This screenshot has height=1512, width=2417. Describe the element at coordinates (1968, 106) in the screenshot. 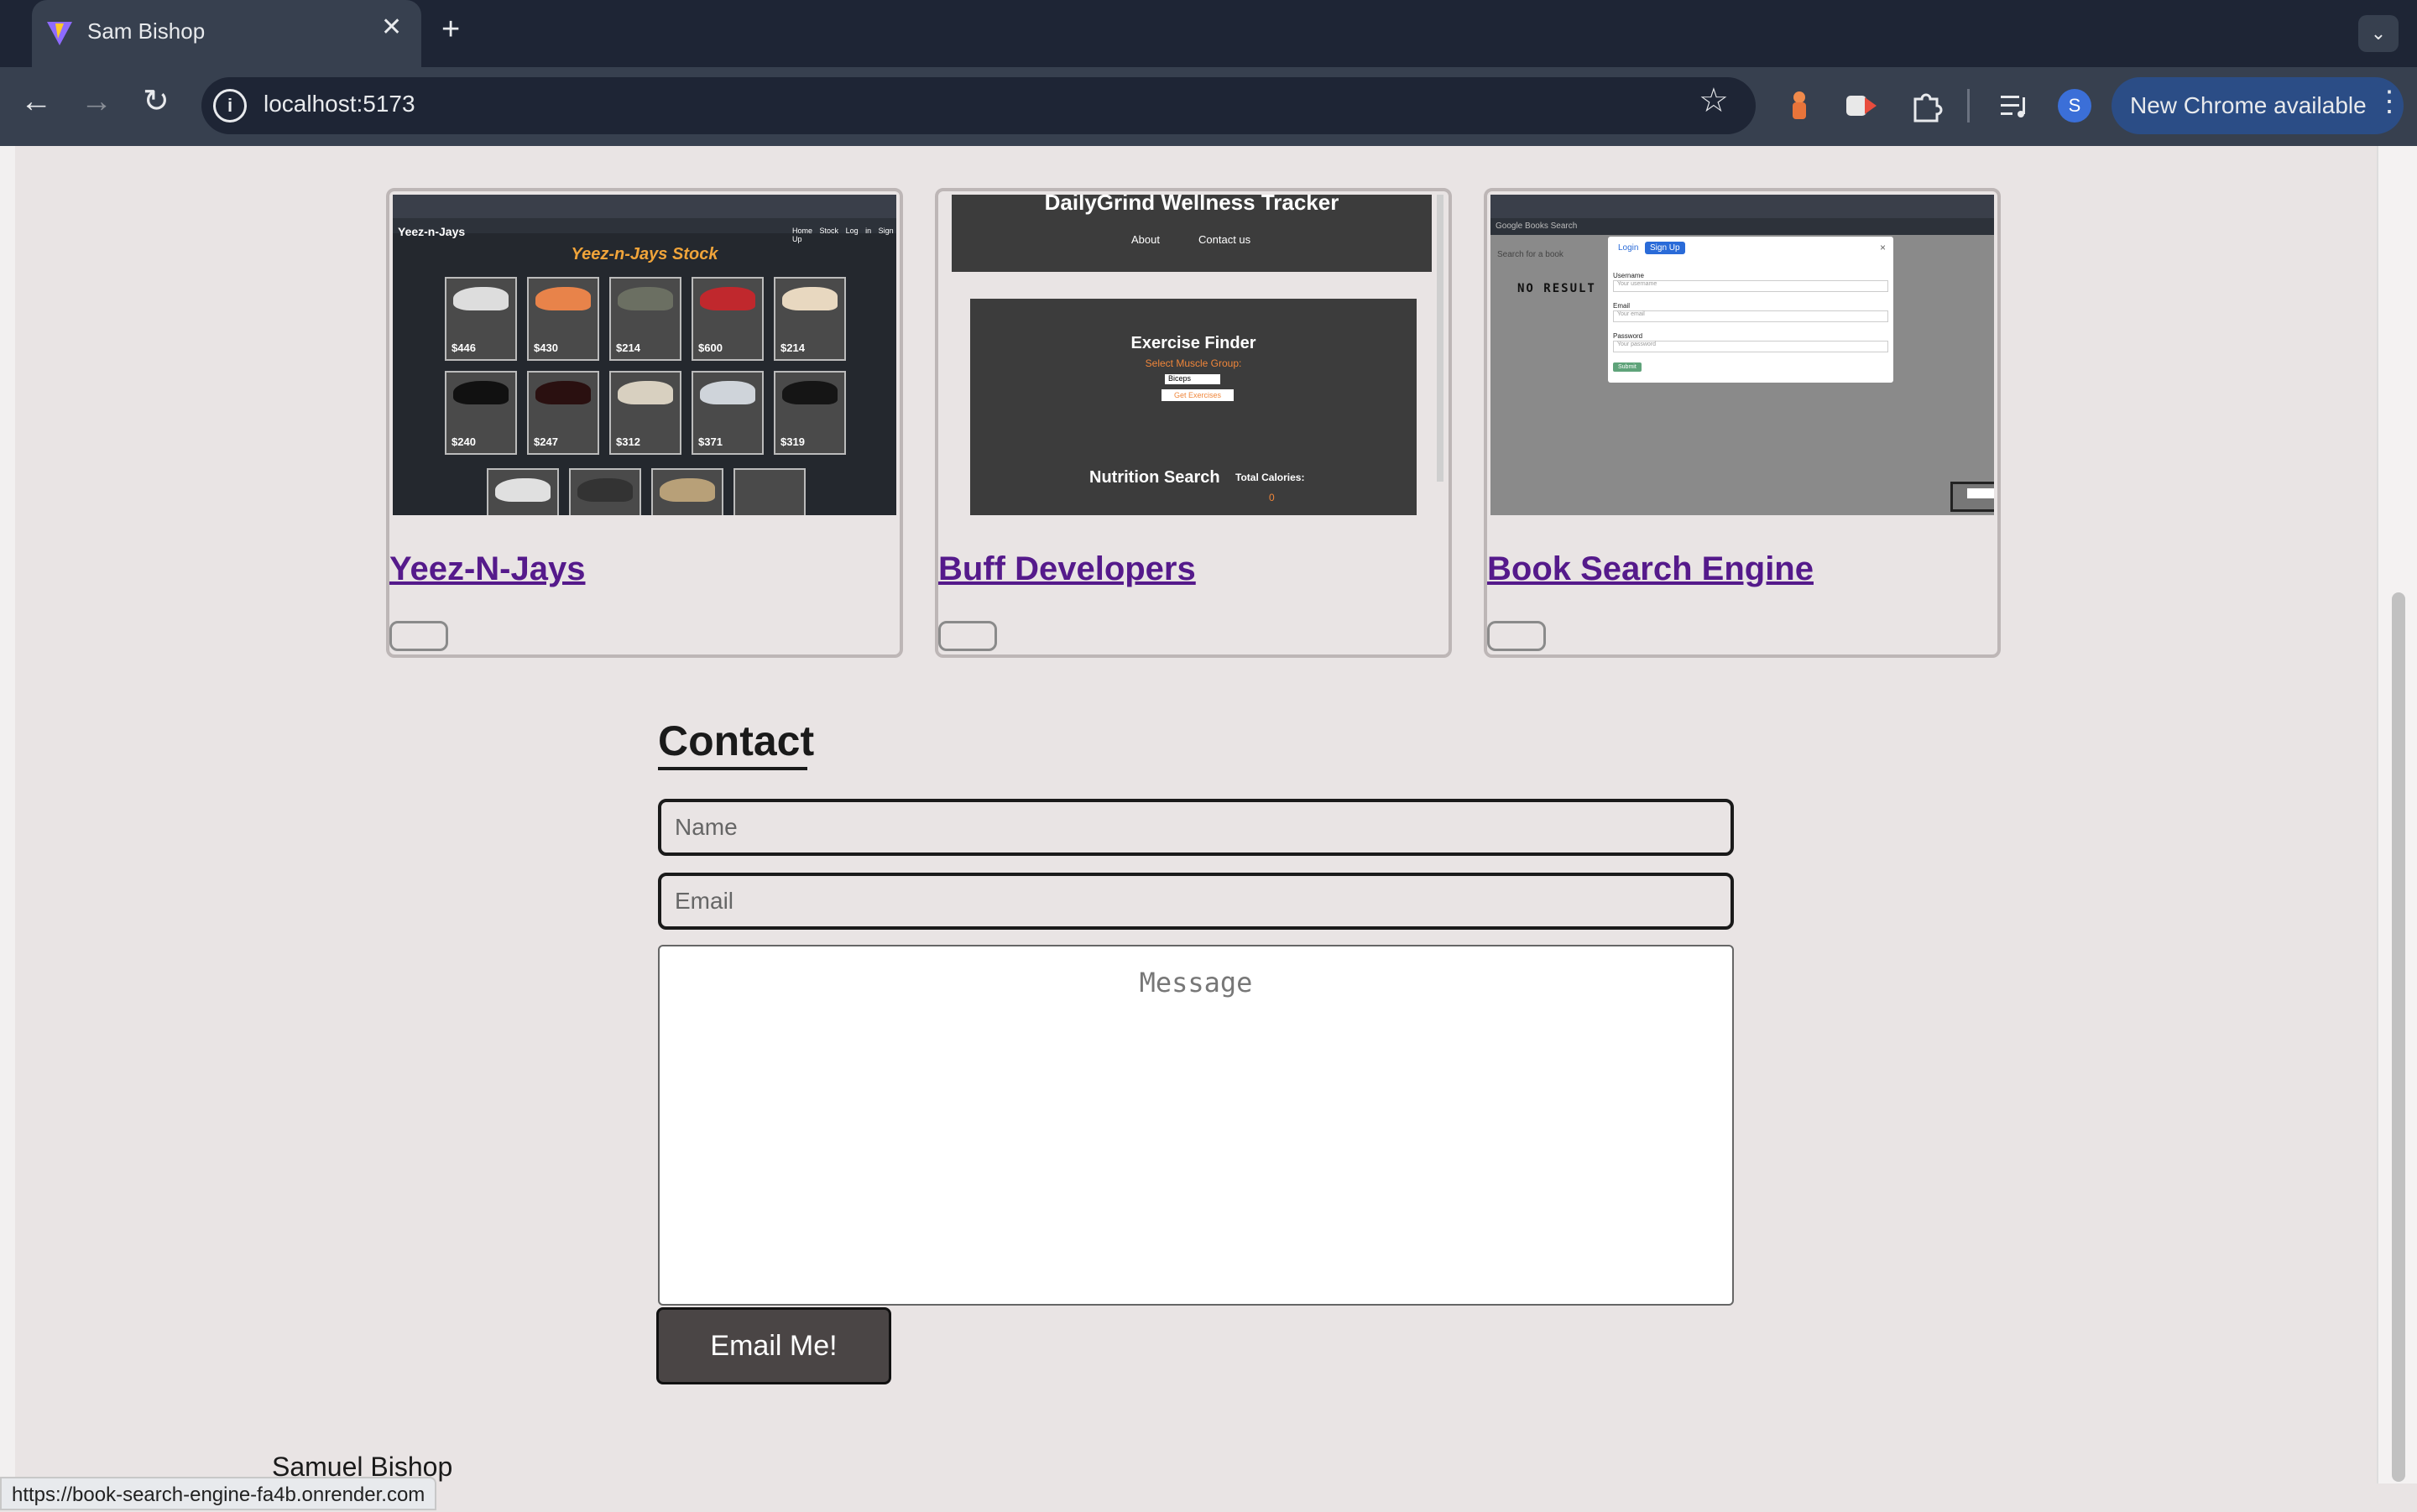

I see `toolbar-divider` at that location.